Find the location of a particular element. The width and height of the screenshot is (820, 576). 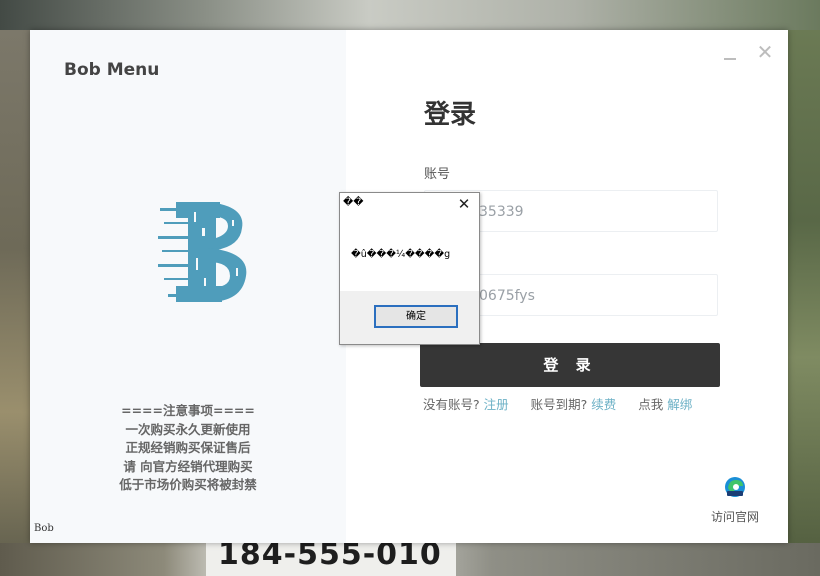

notice-line: 低于市场价购买将被封禁 is located at coordinates (188, 484).